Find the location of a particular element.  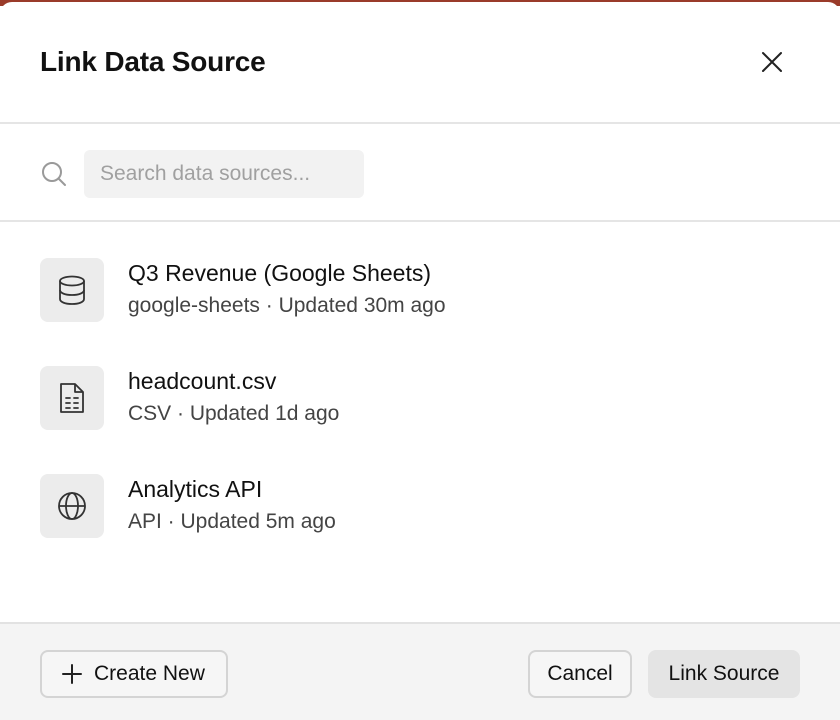

plus-icon is located at coordinates (72, 674).